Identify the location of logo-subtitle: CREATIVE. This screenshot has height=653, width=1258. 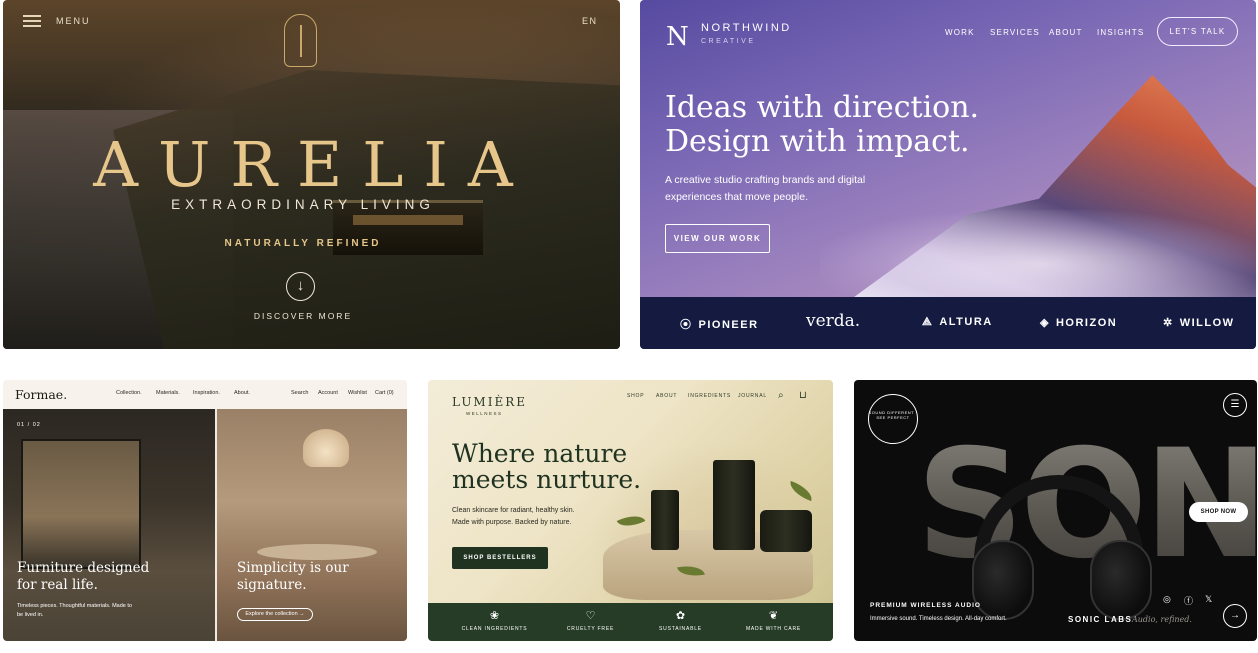
(728, 41).